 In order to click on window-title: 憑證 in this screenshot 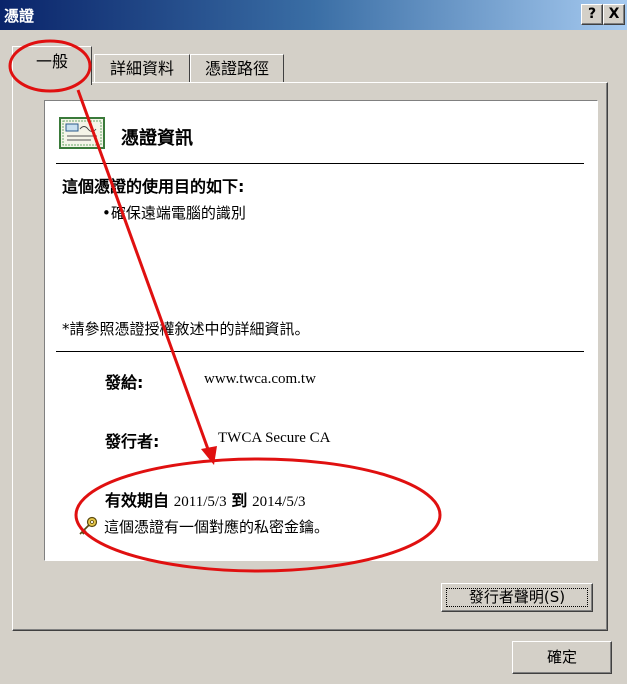, I will do `click(19, 16)`.